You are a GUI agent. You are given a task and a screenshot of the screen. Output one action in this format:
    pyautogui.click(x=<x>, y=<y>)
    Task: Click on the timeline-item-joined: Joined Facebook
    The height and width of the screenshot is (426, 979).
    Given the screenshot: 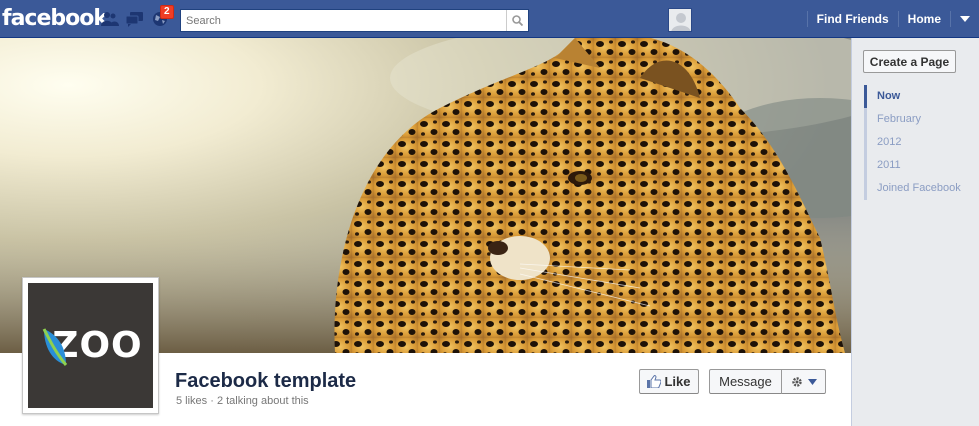 What is the action you would take?
    pyautogui.click(x=912, y=188)
    